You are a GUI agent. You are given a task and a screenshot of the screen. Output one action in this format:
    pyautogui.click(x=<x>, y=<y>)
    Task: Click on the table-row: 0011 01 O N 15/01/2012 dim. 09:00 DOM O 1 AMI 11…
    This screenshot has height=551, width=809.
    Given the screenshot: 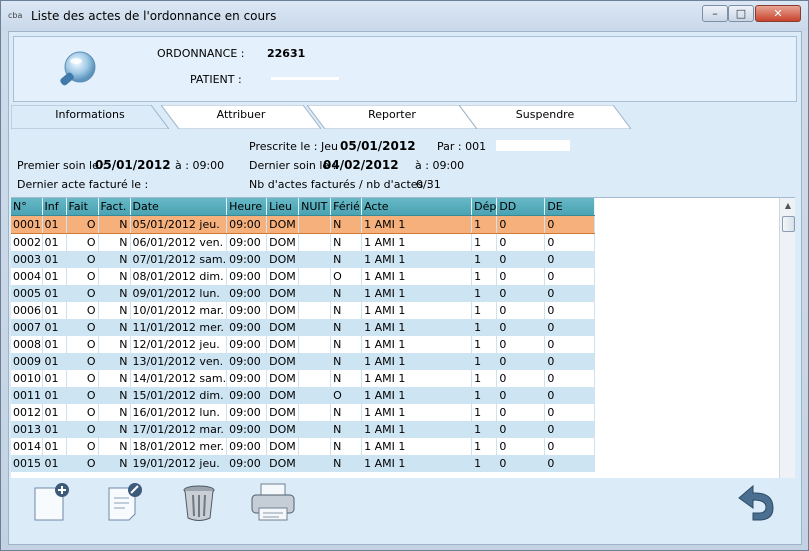 What is the action you would take?
    pyautogui.click(x=303, y=395)
    